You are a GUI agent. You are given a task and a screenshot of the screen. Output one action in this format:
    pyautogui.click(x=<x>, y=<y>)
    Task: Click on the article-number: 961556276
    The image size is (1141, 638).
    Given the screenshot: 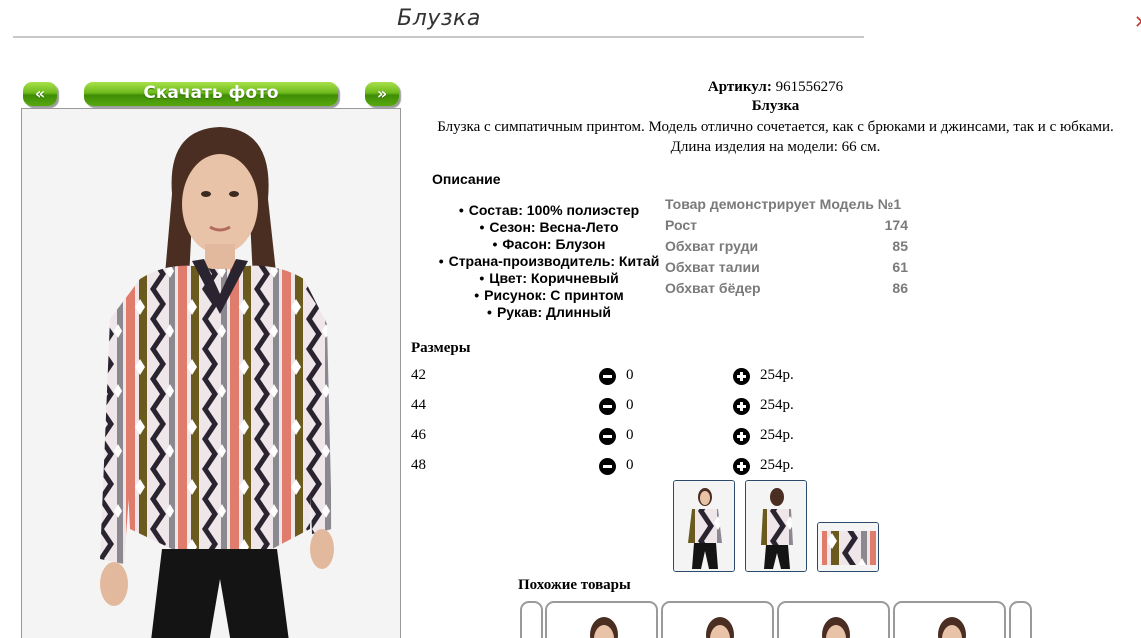 What is the action you would take?
    pyautogui.click(x=809, y=87)
    